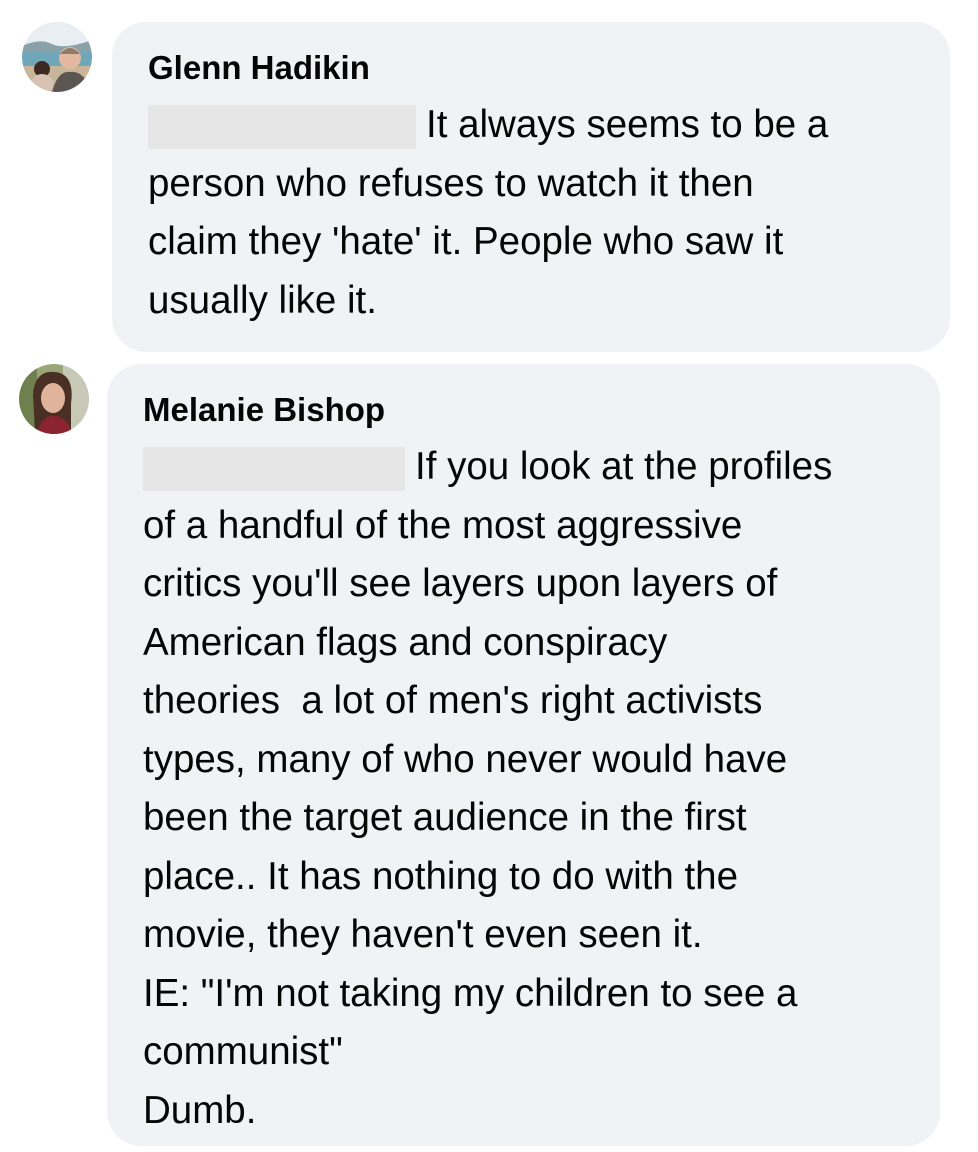  I want to click on comment-line: IE: "I'm not taking my children to see a, so click(470, 993).